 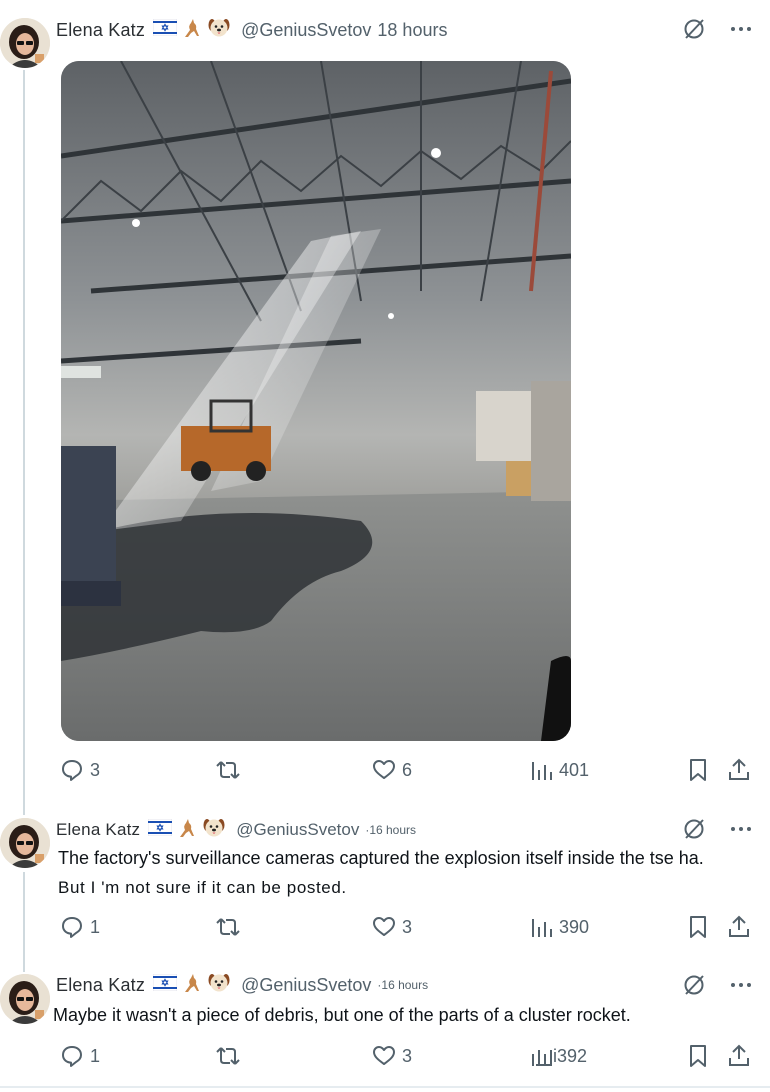 I want to click on like-button: 6, so click(x=392, y=770).